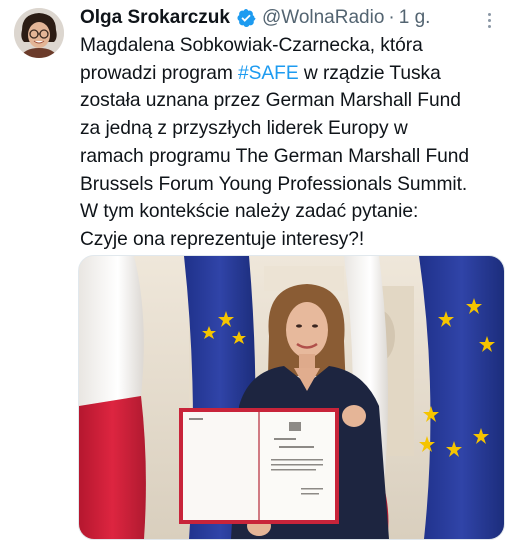 The image size is (517, 540). I want to click on tweet-text-line: za jedną z przyszłych liderek Europy w, so click(244, 129).